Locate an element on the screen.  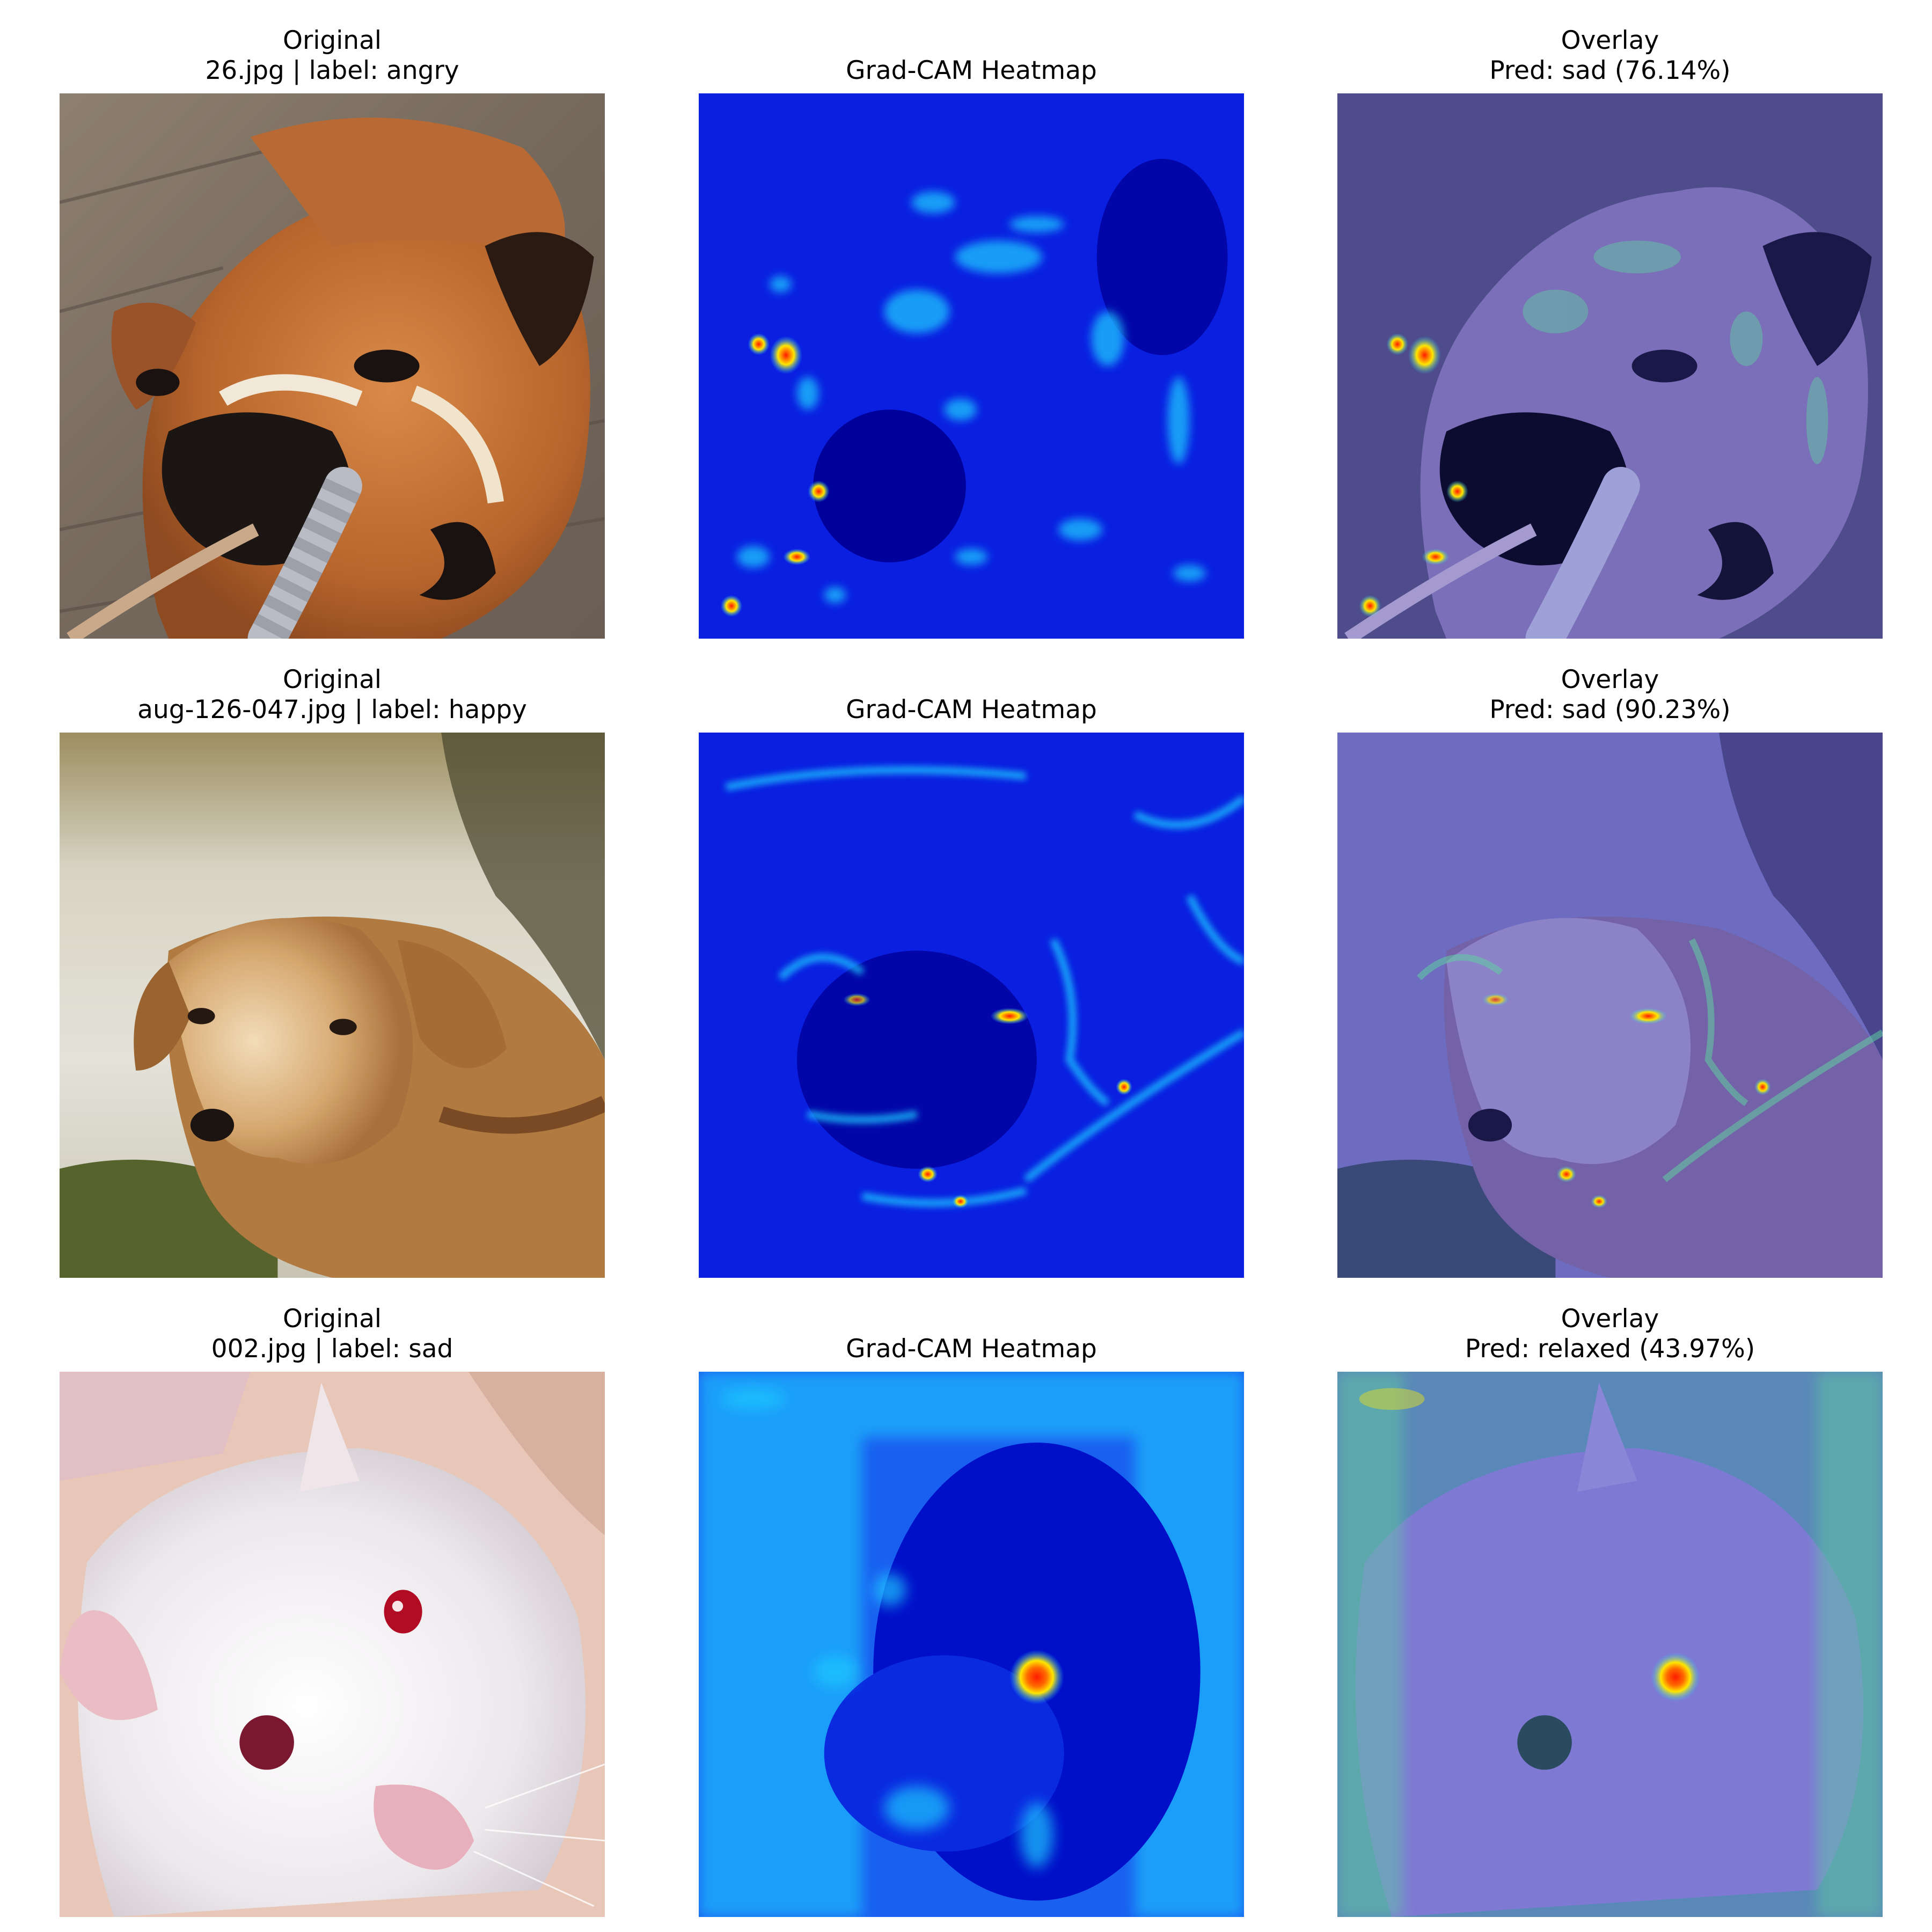
original-title-row-1: Original 26.jpg | label: angry is located at coordinates (332, 56).